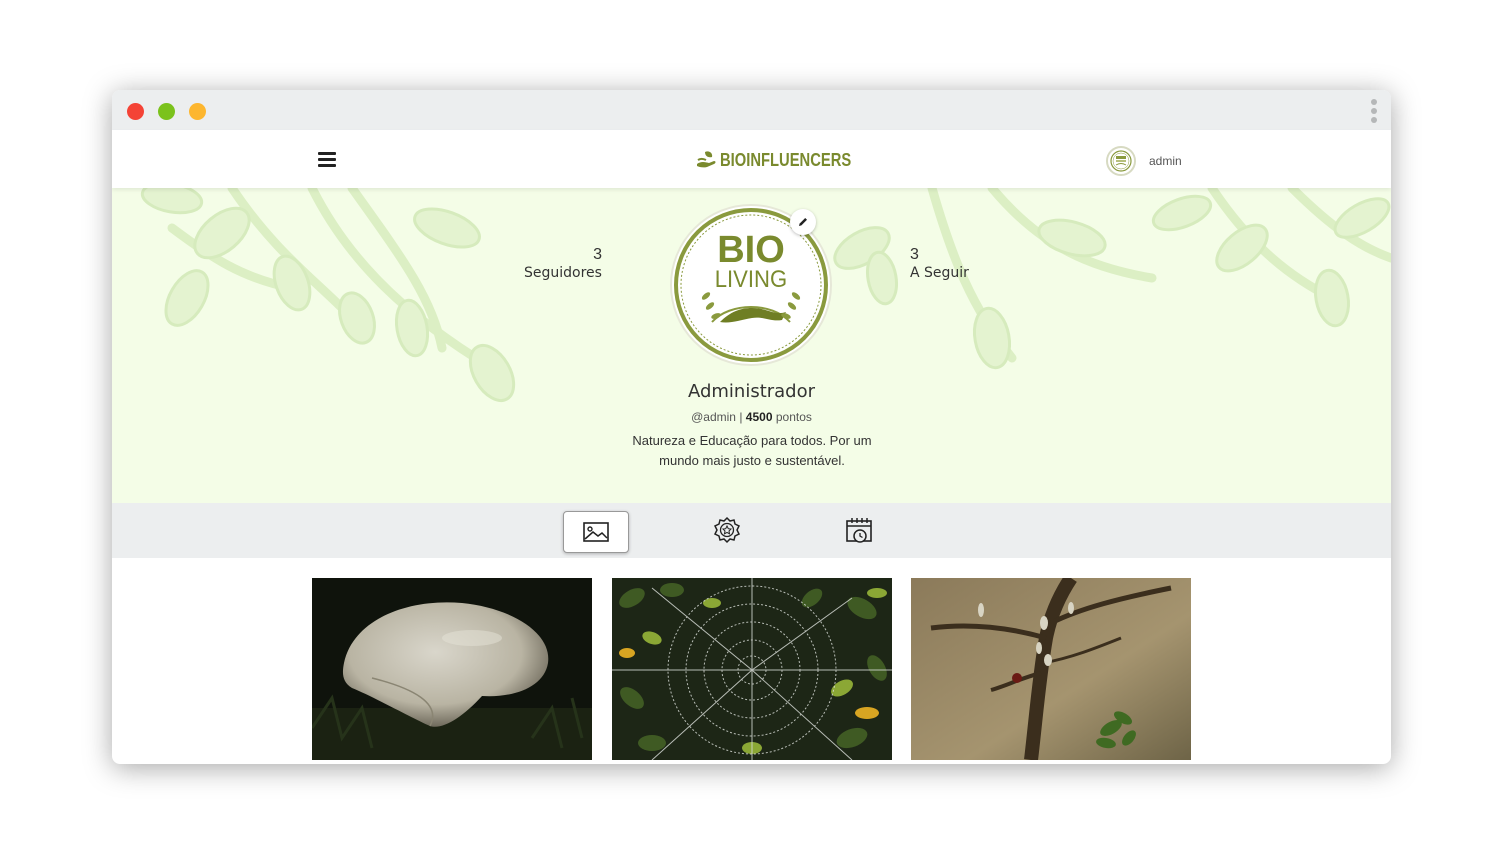 The width and height of the screenshot is (1504, 867). What do you see at coordinates (939, 264) in the screenshot?
I see `following-stat: 3 A Seguir` at bounding box center [939, 264].